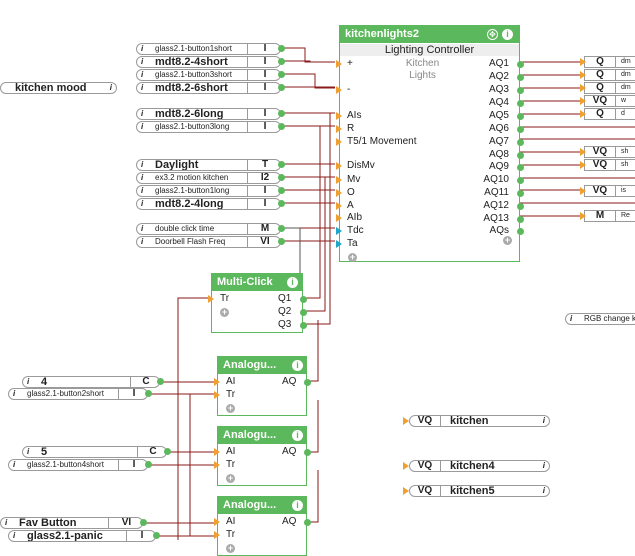 This screenshot has height=556, width=635. I want to click on input-connector: i mdt8.2-4long I, so click(208, 204).